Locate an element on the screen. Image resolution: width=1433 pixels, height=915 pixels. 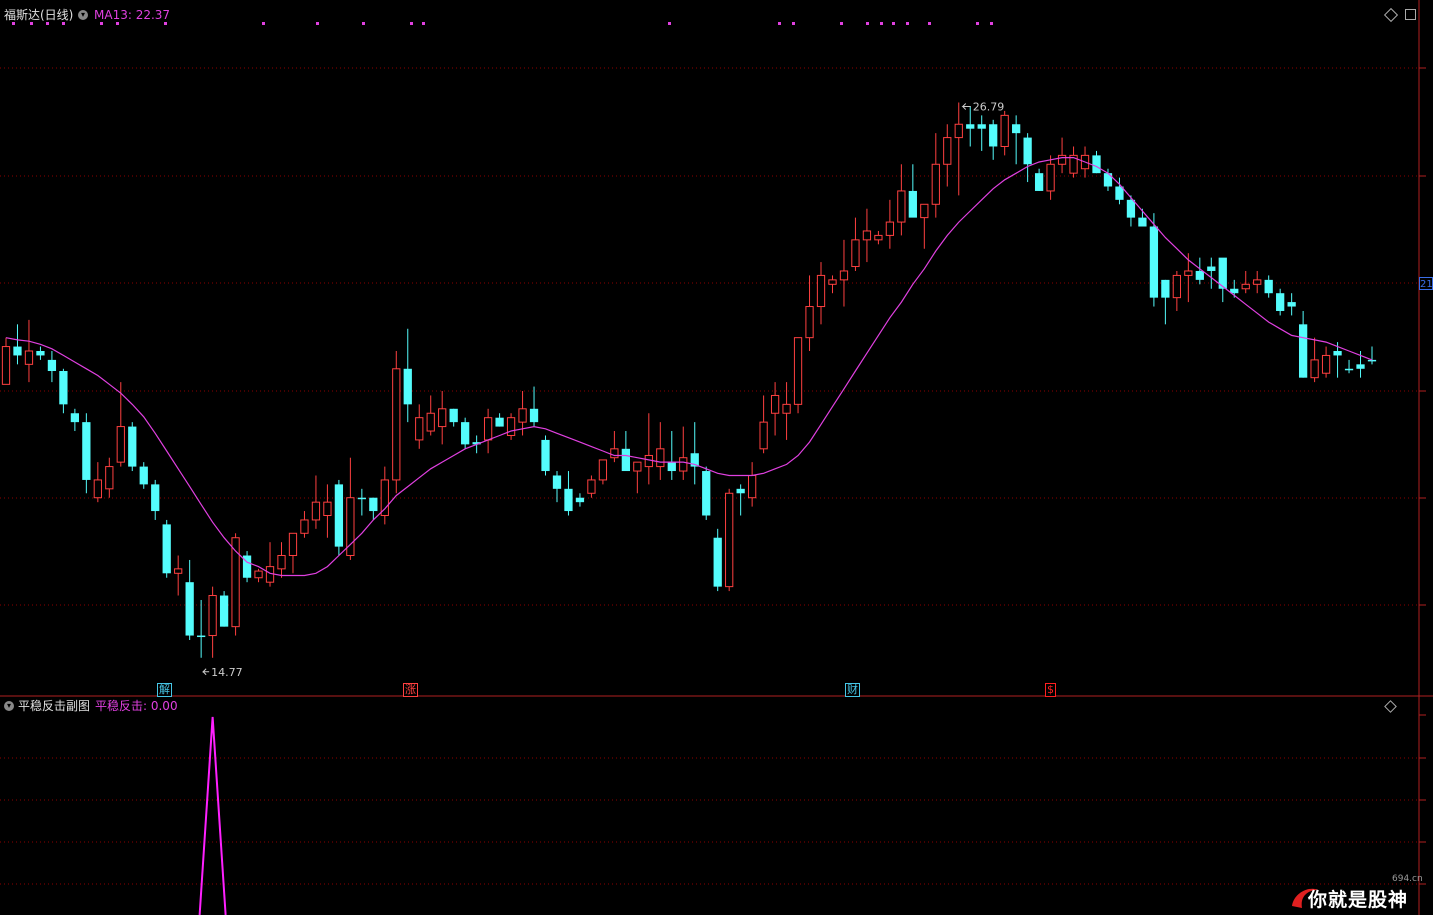
ma-label: MA13: 22.37 is located at coordinates (132, 15).